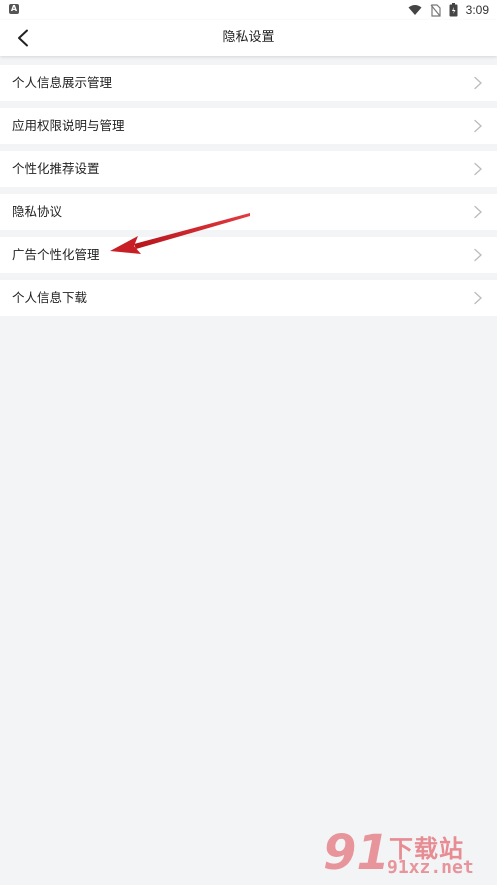  I want to click on watermark-logo: 91 下载站 91xz.net, so click(408, 854).